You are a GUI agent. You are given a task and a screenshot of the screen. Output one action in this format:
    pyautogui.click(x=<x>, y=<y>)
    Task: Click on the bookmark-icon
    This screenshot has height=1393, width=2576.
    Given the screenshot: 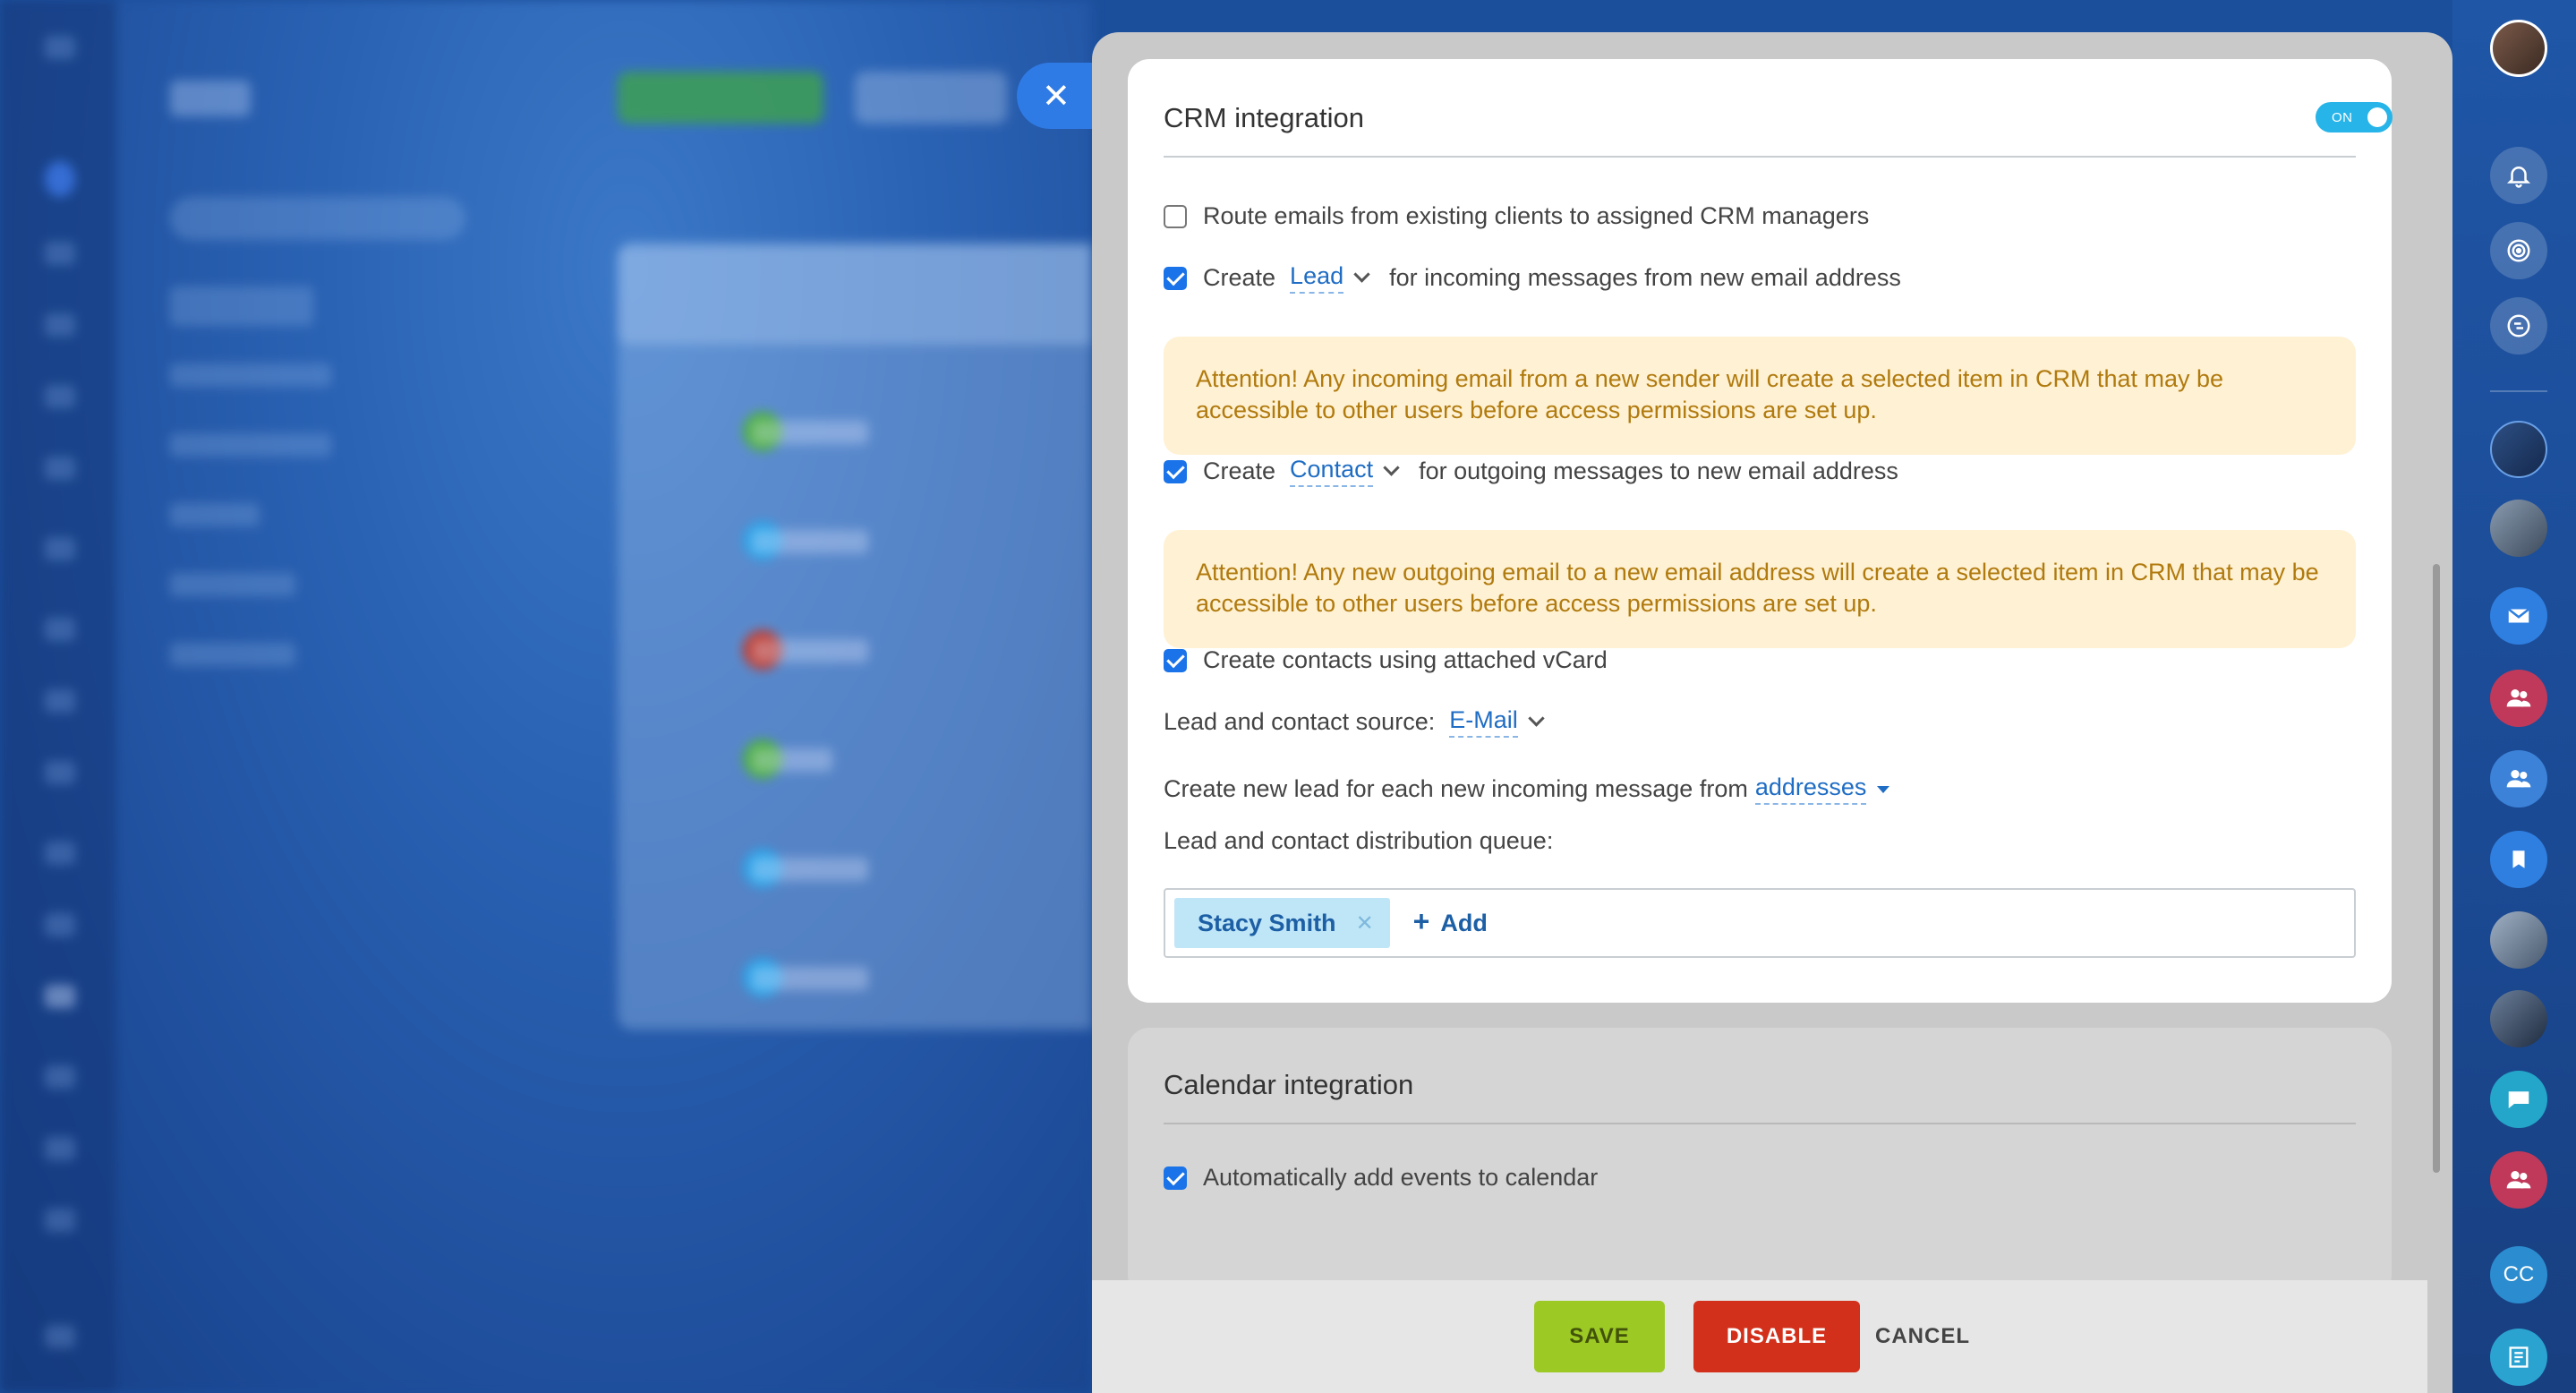 What is the action you would take?
    pyautogui.click(x=2518, y=859)
    